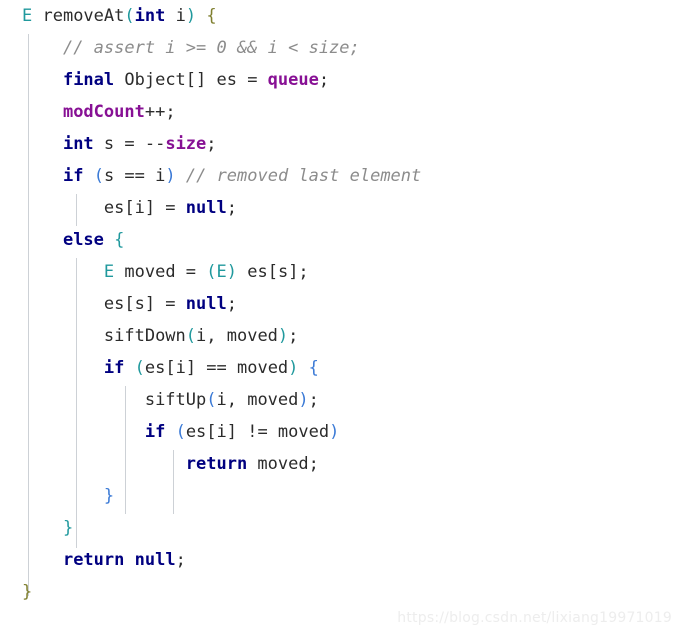 Image resolution: width=682 pixels, height=630 pixels. I want to click on code-token-brace2: }, so click(109, 496).